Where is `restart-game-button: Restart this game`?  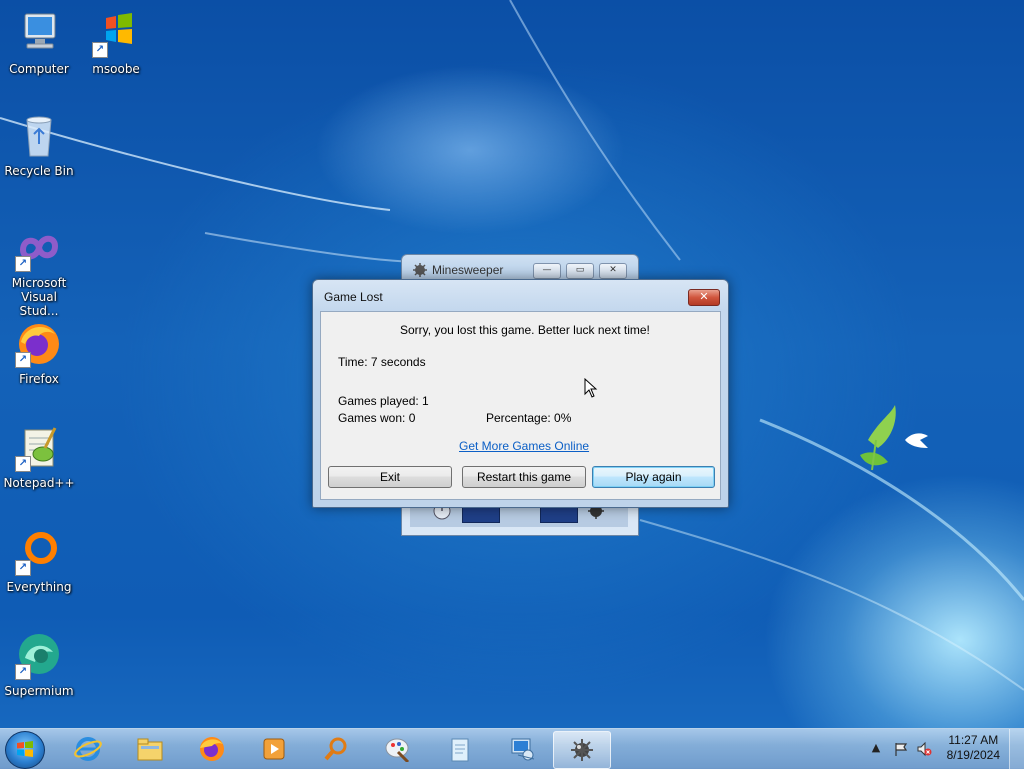
restart-game-button: Restart this game is located at coordinates (524, 477).